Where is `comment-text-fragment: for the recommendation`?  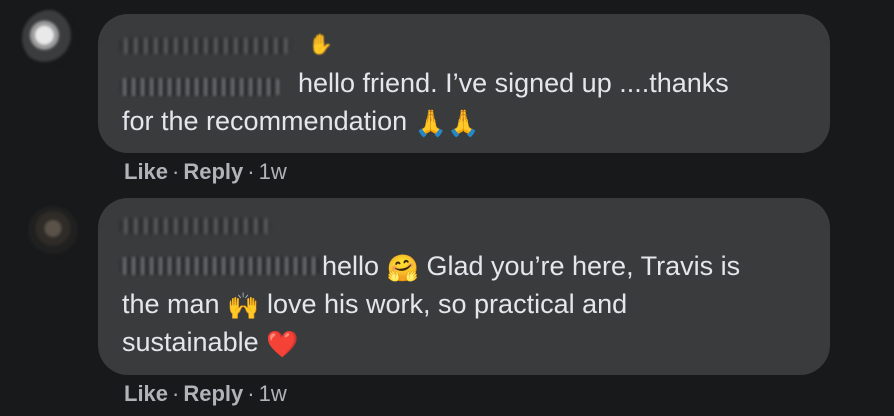
comment-text-fragment: for the recommendation is located at coordinates (265, 121).